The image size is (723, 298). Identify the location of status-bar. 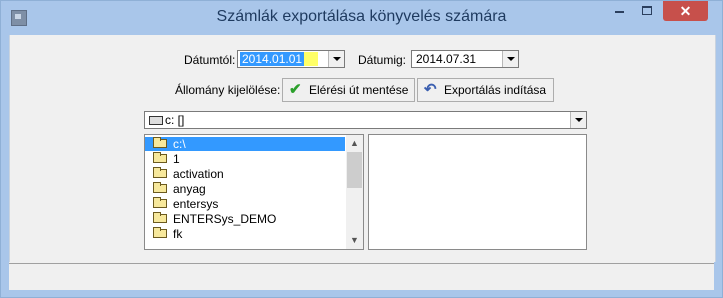
(361, 277).